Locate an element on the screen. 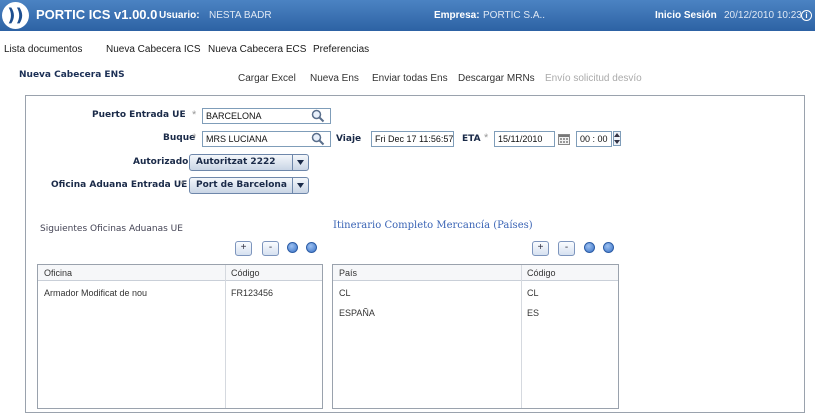 This screenshot has width=815, height=416. menu-nueva-cabecera-ics: Nueva Cabecera ICS is located at coordinates (153, 49).